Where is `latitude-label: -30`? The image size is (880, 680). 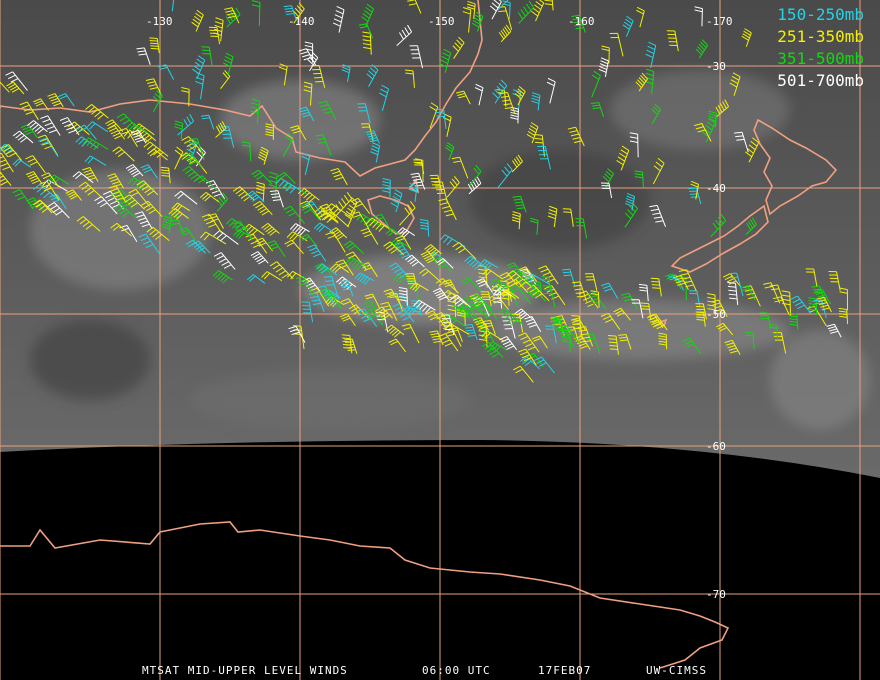
latitude-label: -30 is located at coordinates (716, 66).